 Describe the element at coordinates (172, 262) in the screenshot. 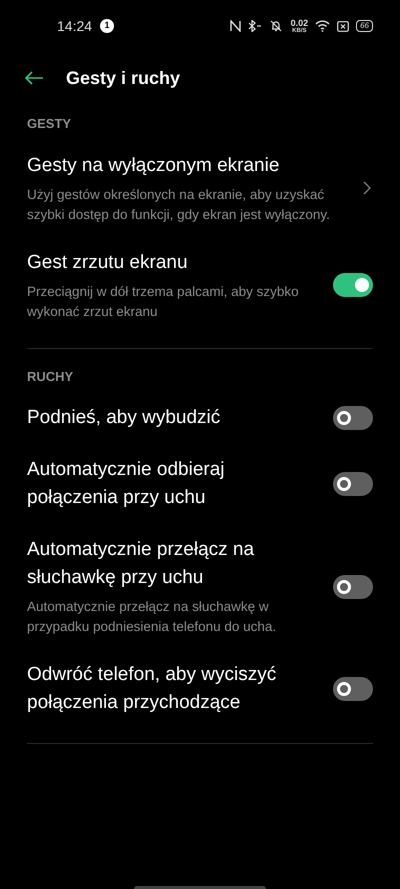

I see `setting-title: Gest zrzutu ekranu` at that location.